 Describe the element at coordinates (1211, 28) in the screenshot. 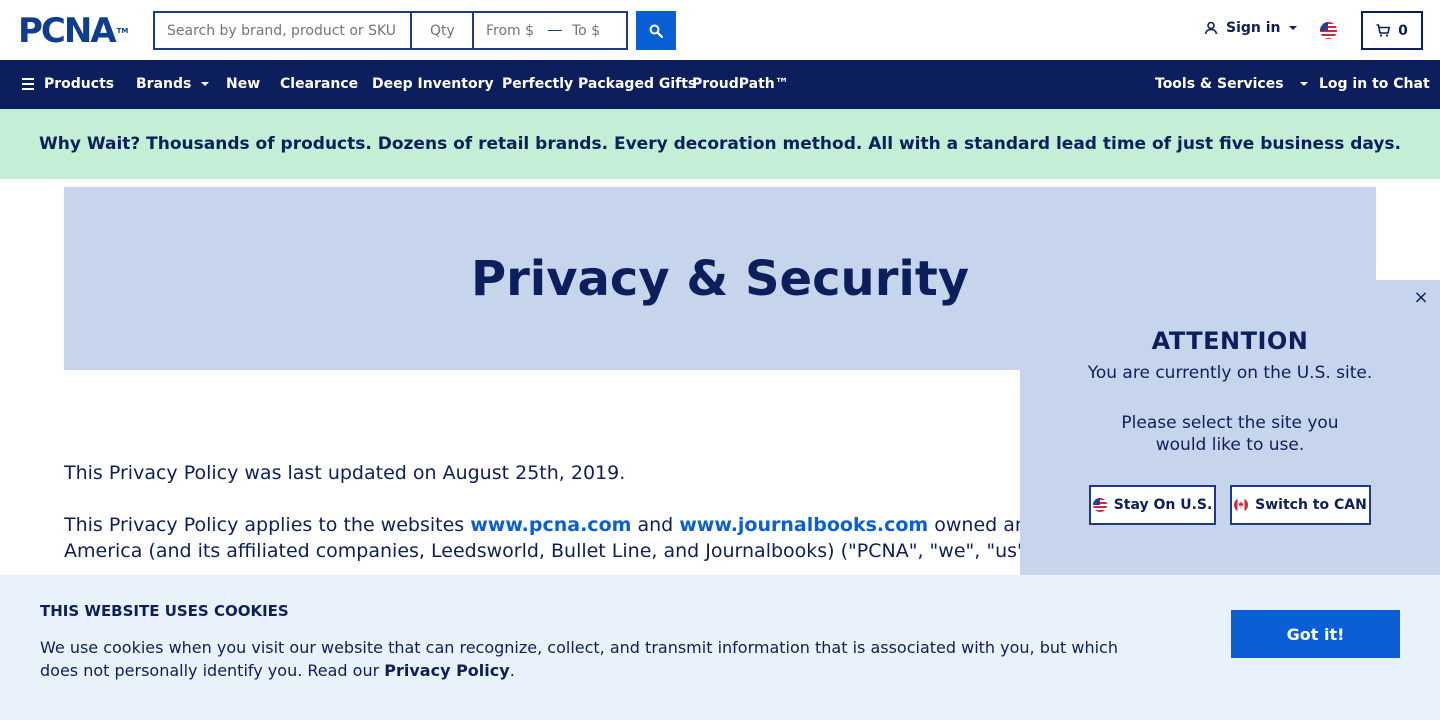

I see `user-icon` at that location.